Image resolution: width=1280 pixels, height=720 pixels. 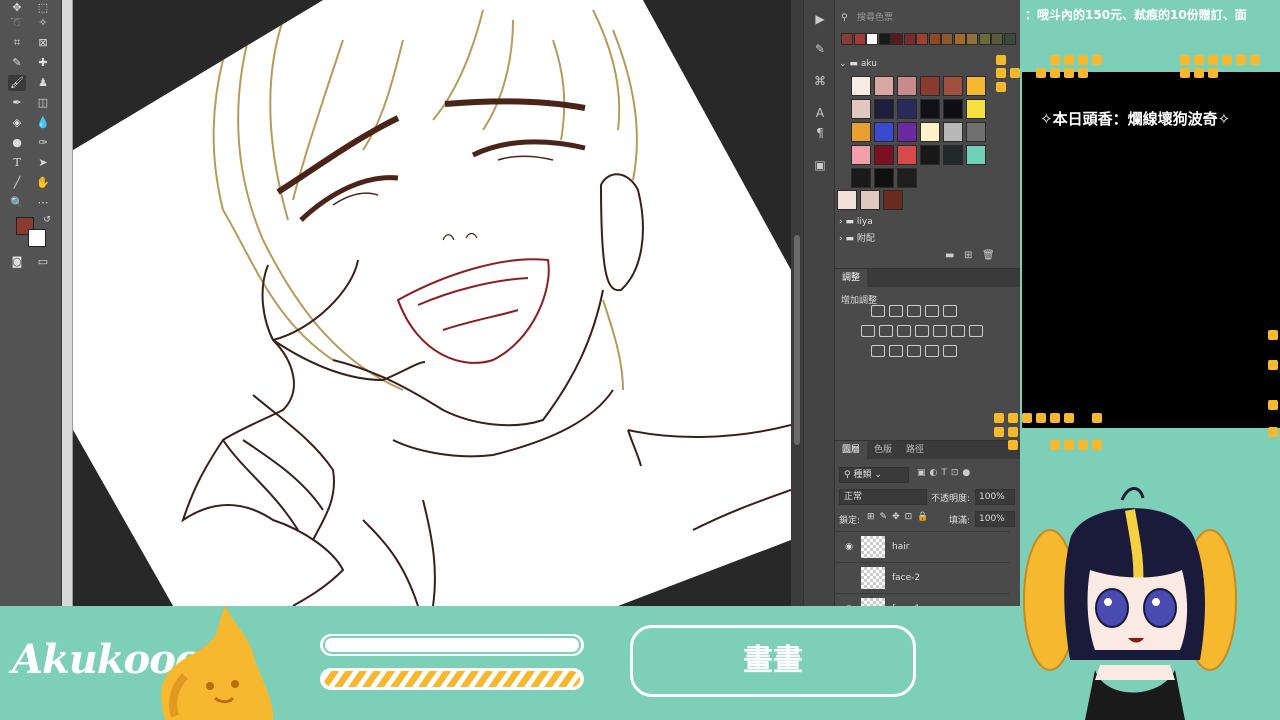 I want to click on quick-mask-icon: ◙, so click(x=17, y=262).